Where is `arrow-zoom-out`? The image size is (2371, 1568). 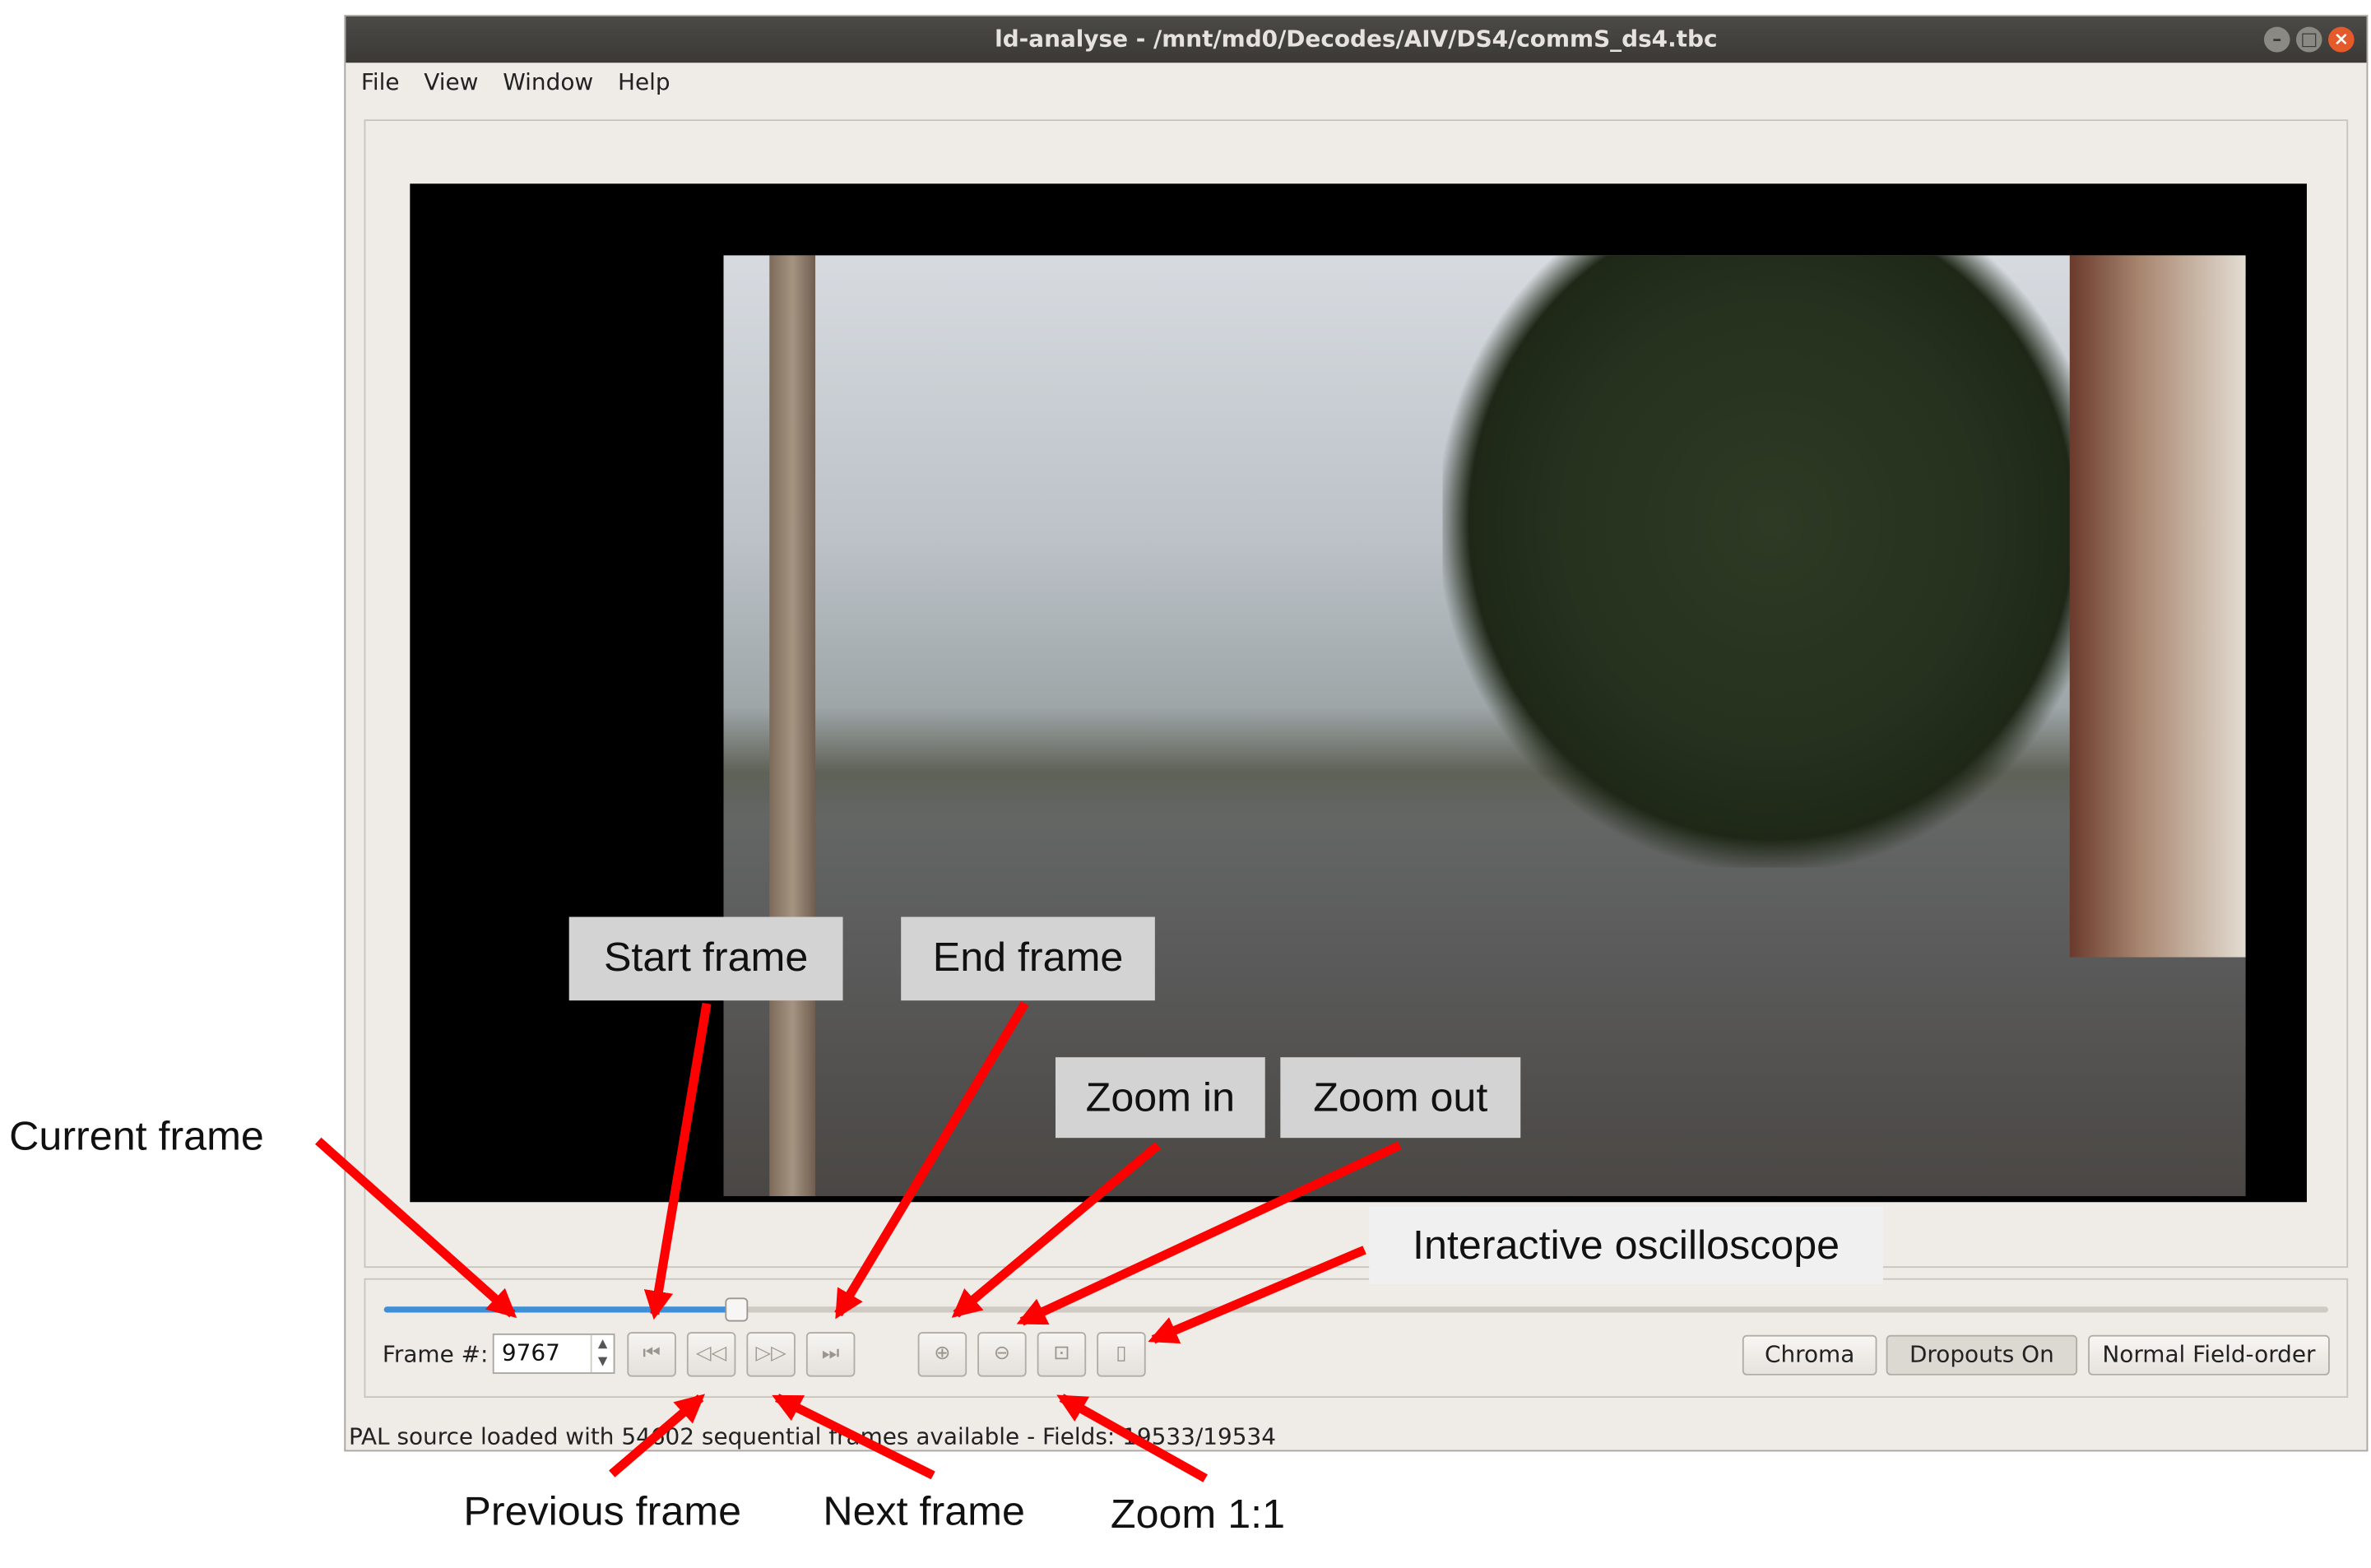 arrow-zoom-out is located at coordinates (1209, 1233).